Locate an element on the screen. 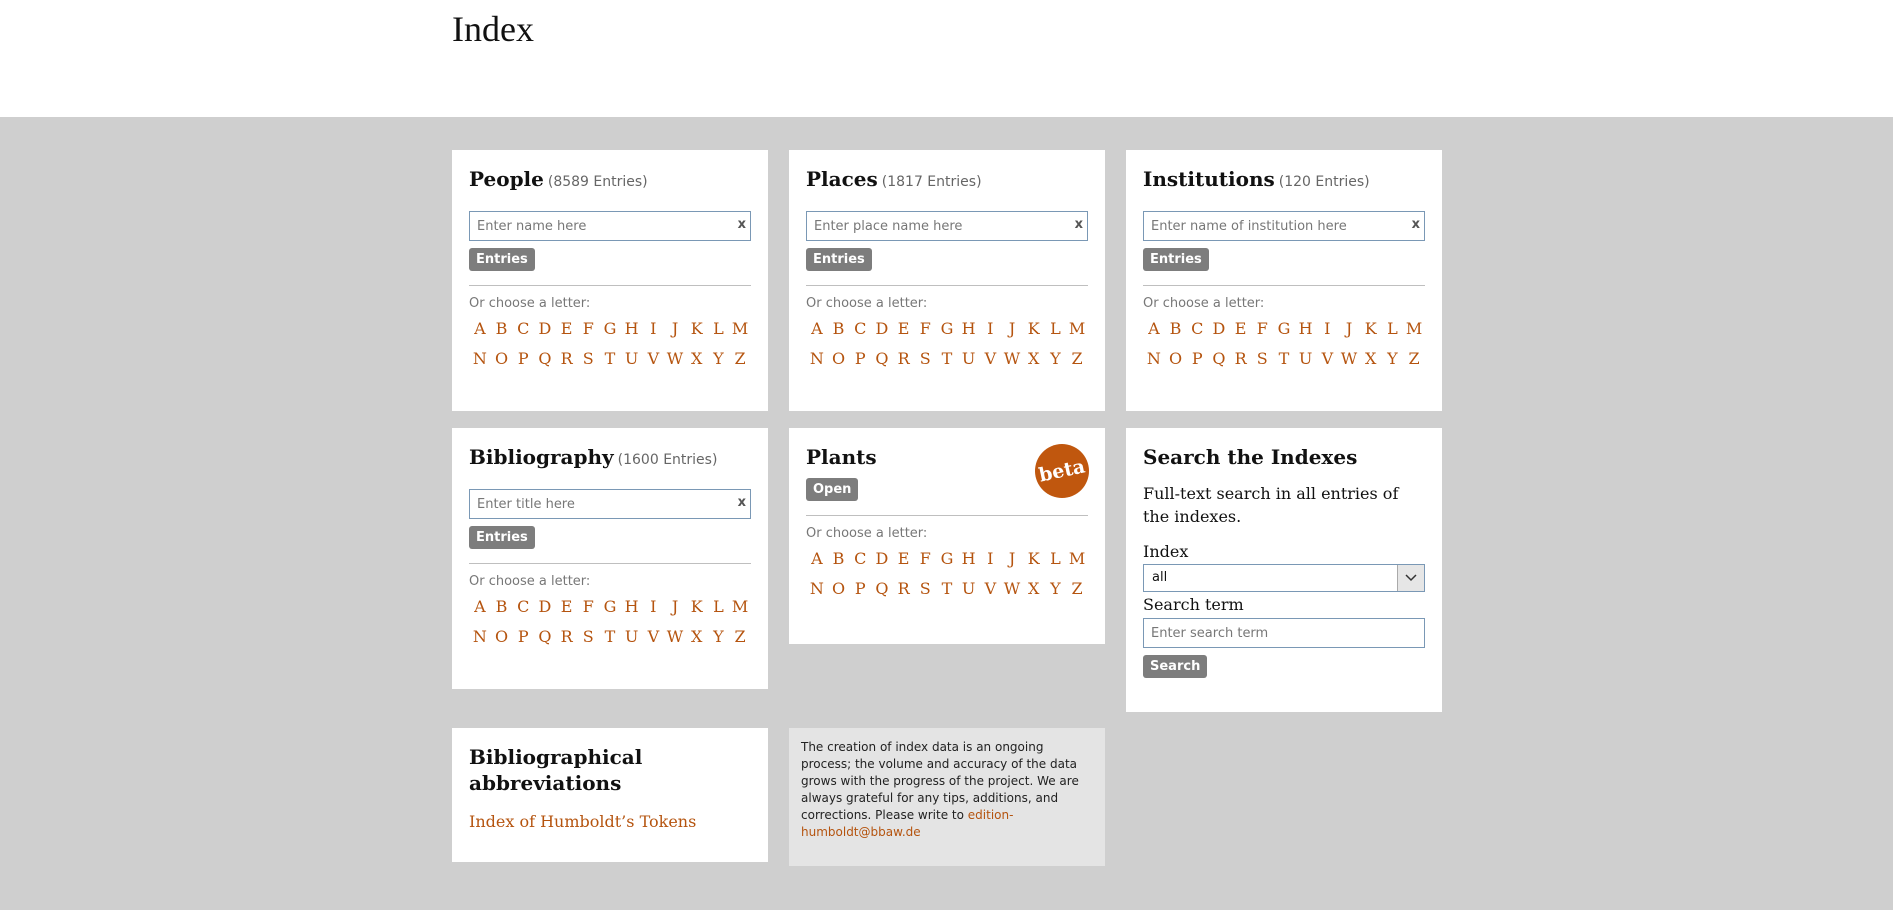  bibliography-entries-button: Entries is located at coordinates (502, 537).